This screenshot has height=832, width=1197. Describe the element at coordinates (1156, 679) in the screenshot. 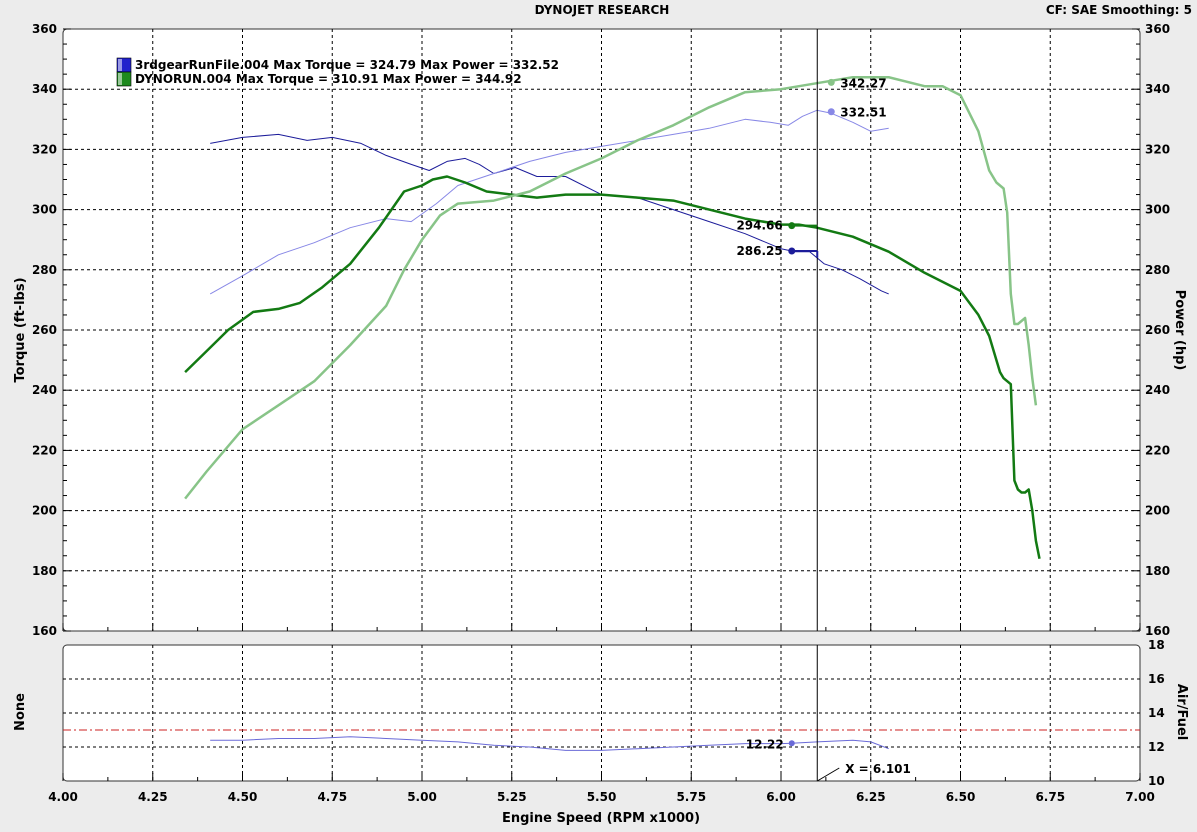

I see `y2-tick-label: 16` at that location.